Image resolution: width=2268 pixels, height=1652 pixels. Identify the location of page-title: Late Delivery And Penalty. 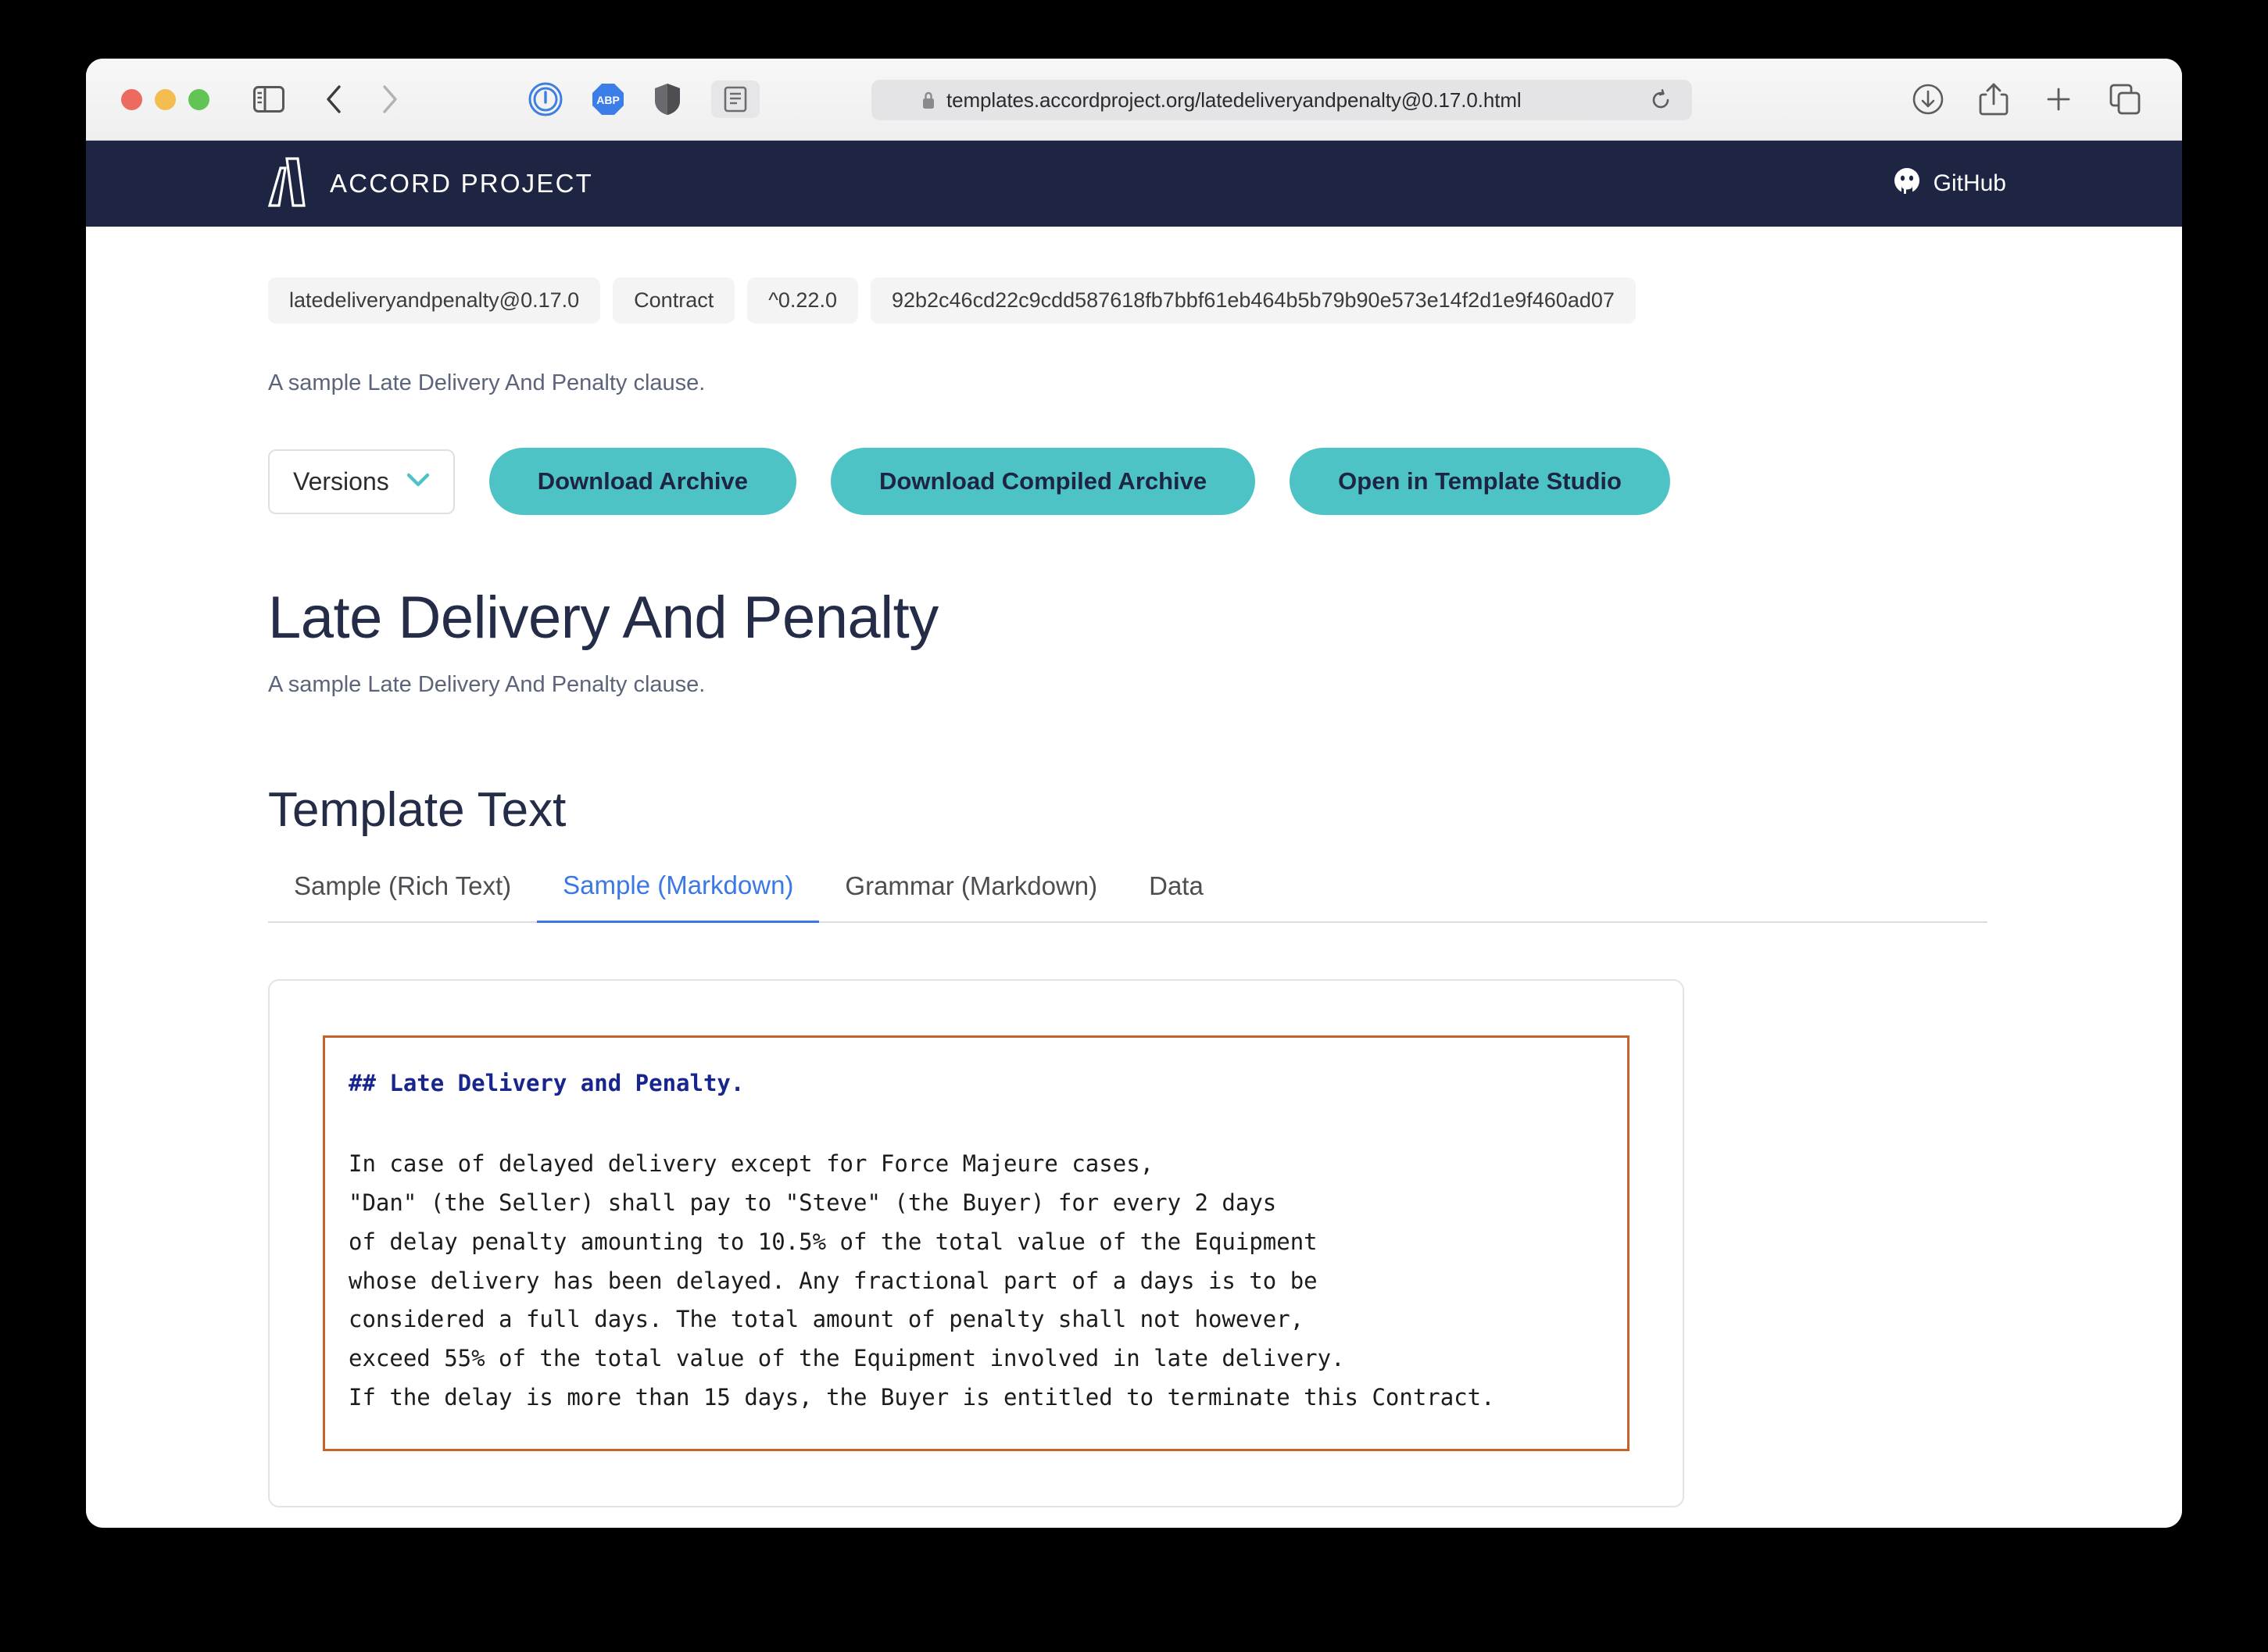
(604, 618).